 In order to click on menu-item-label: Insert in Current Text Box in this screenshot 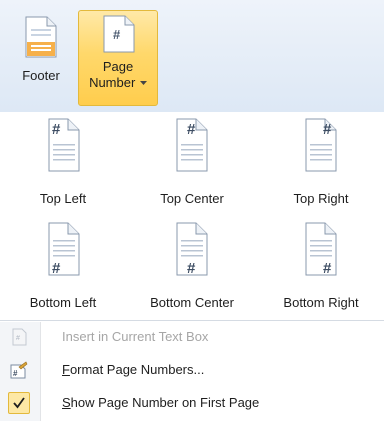, I will do `click(135, 336)`.